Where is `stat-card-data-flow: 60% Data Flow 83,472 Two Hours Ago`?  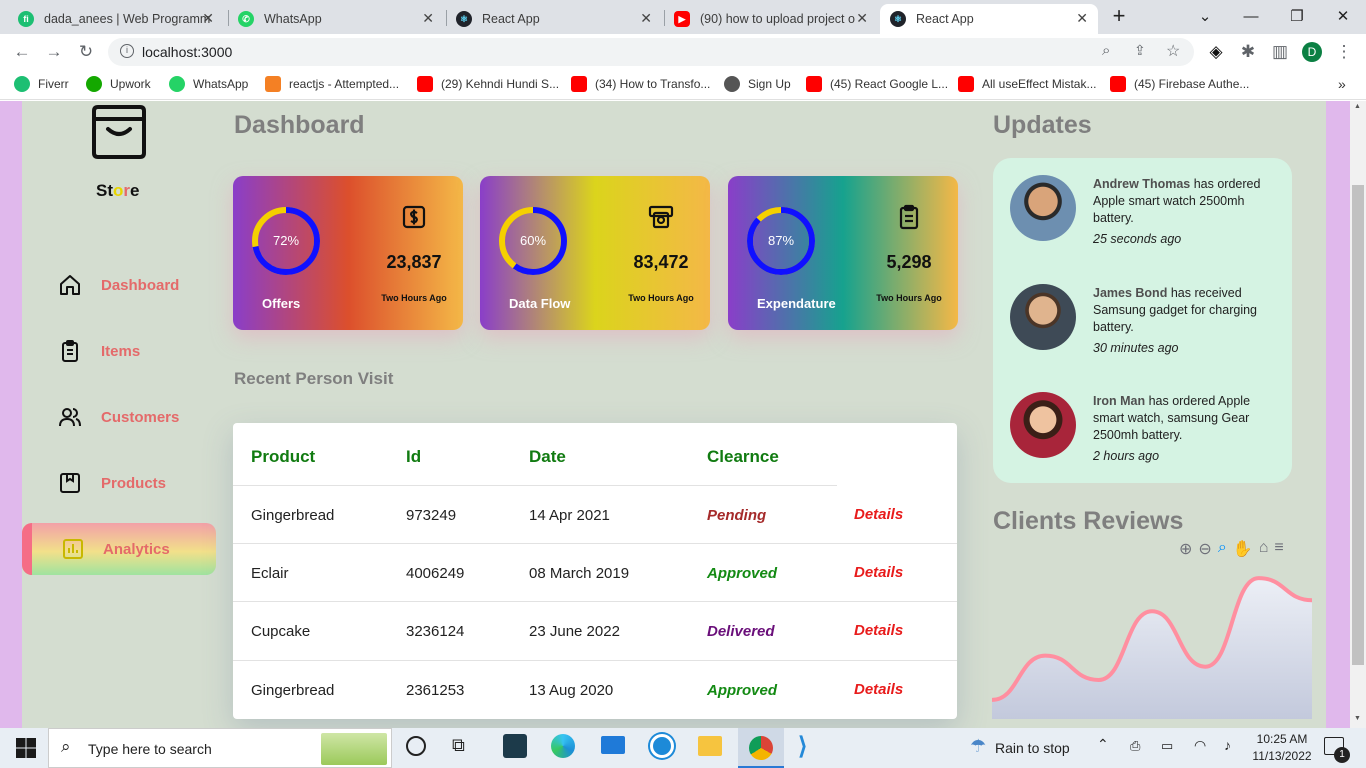 stat-card-data-flow: 60% Data Flow 83,472 Two Hours Ago is located at coordinates (595, 253).